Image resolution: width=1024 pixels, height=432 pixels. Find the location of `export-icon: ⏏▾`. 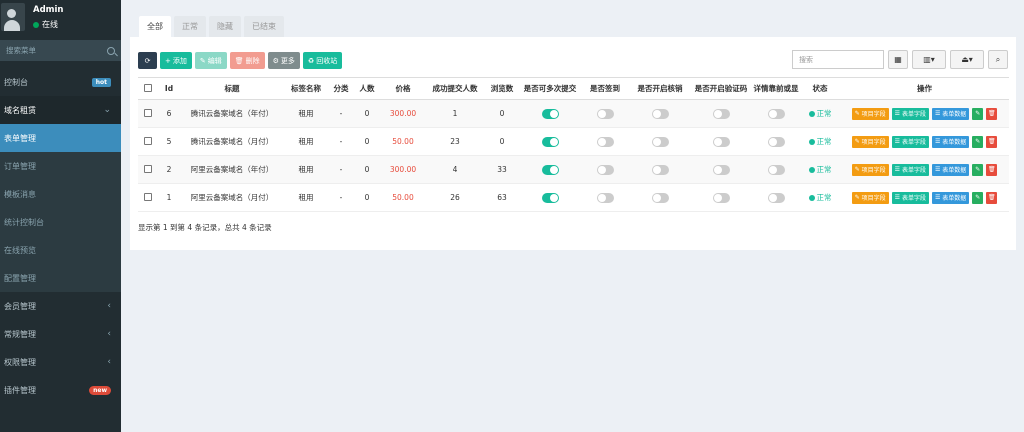

export-icon: ⏏▾ is located at coordinates (967, 59).